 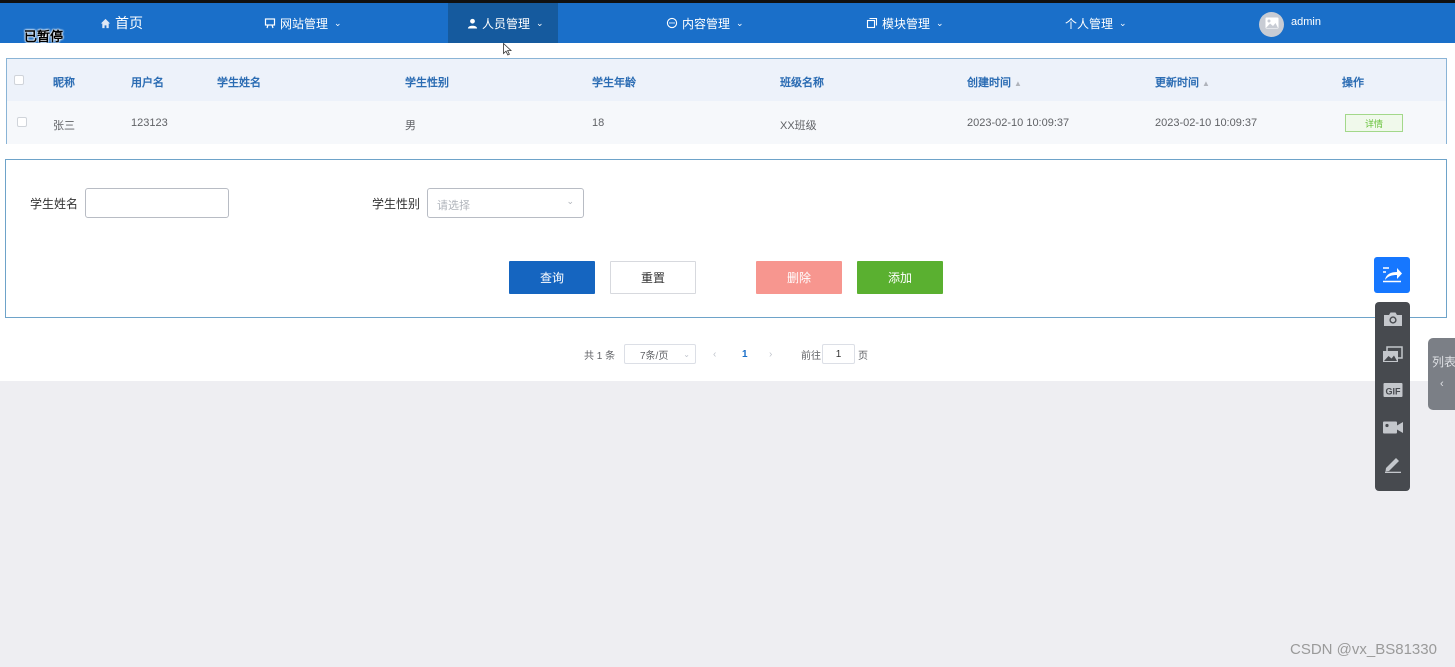 I want to click on row-checkbox, so click(x=22, y=122).